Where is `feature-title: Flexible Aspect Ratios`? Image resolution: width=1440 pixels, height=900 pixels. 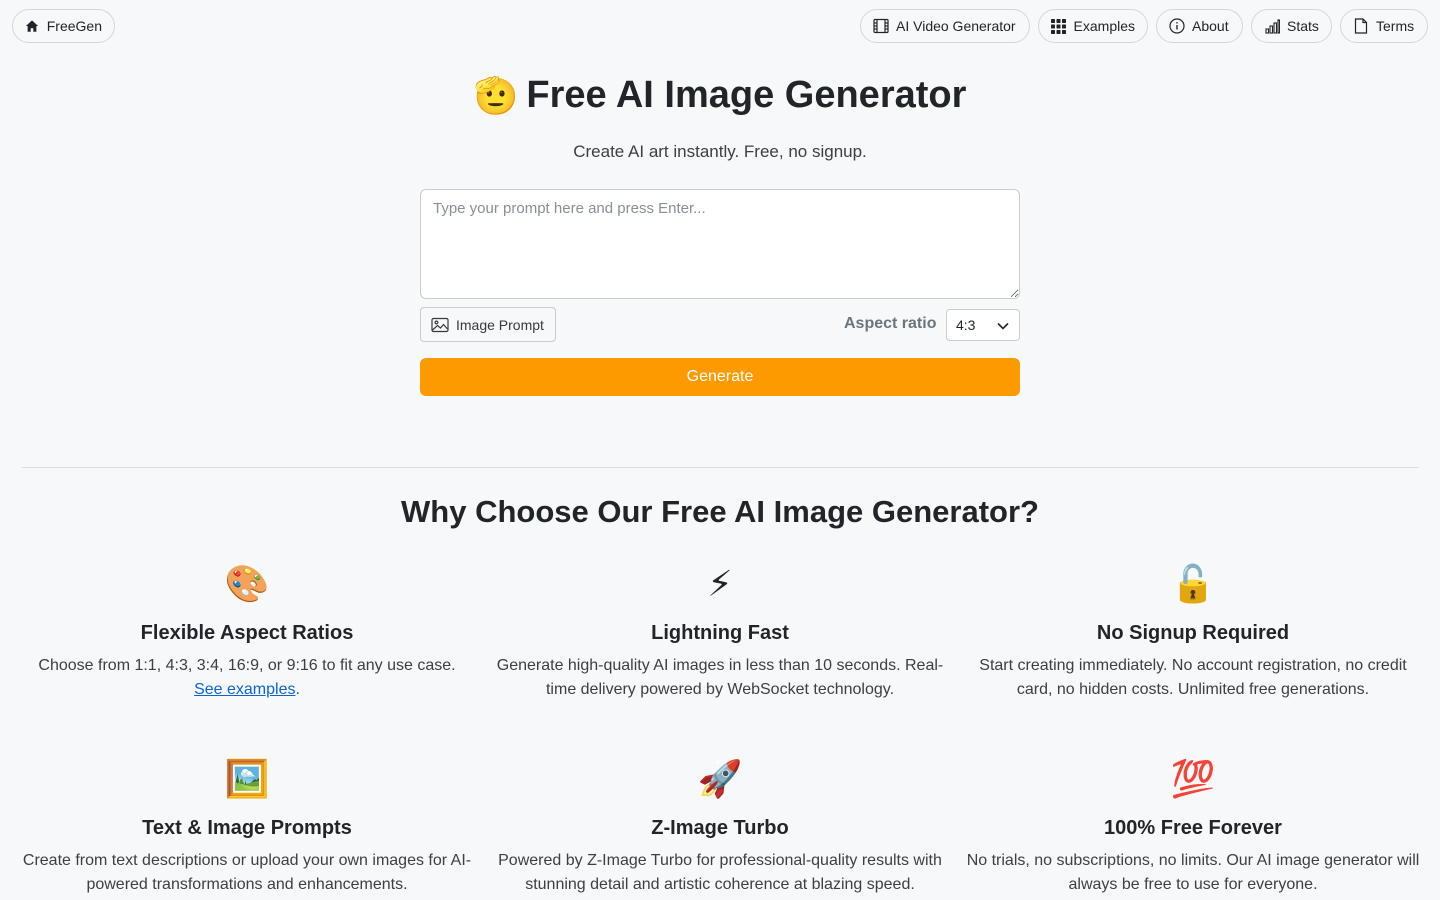
feature-title: Flexible Aspect Ratios is located at coordinates (247, 633).